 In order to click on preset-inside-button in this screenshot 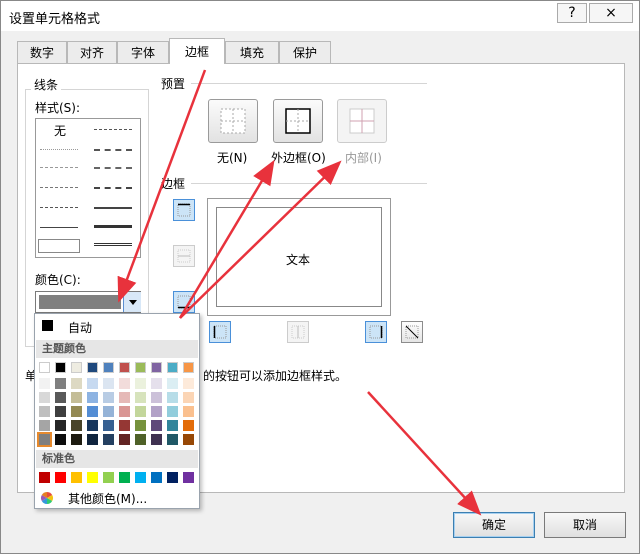, I will do `click(362, 121)`.